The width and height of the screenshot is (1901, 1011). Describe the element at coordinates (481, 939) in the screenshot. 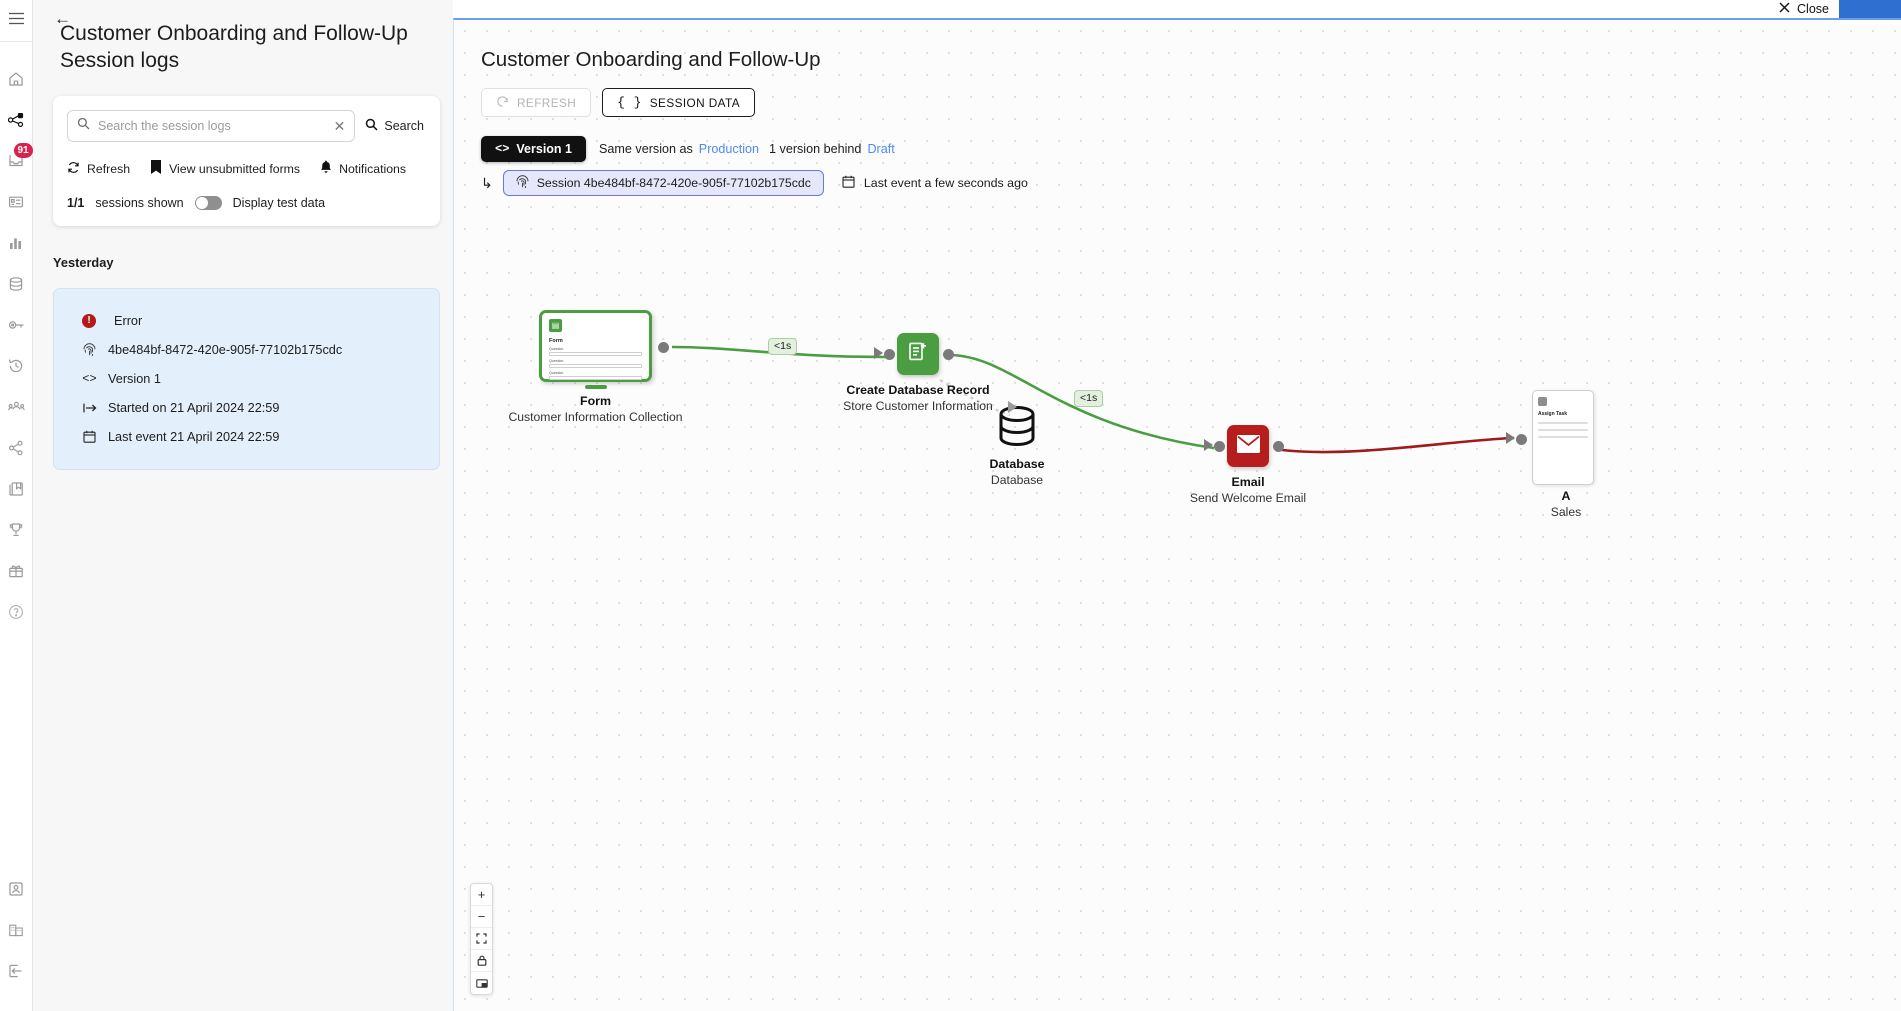

I see `fit-view-button` at that location.